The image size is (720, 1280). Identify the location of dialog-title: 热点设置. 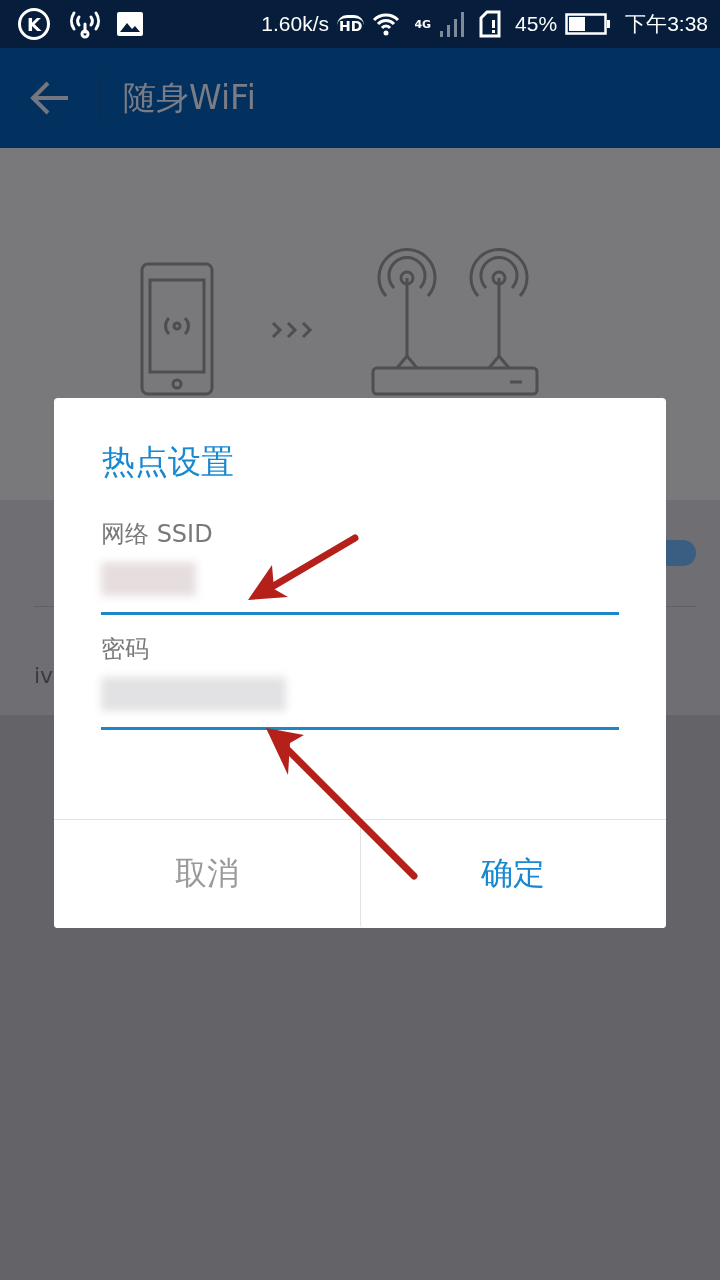
(168, 462).